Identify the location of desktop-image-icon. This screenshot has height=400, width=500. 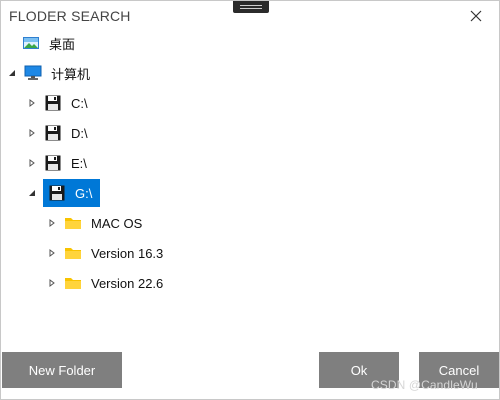
(31, 43).